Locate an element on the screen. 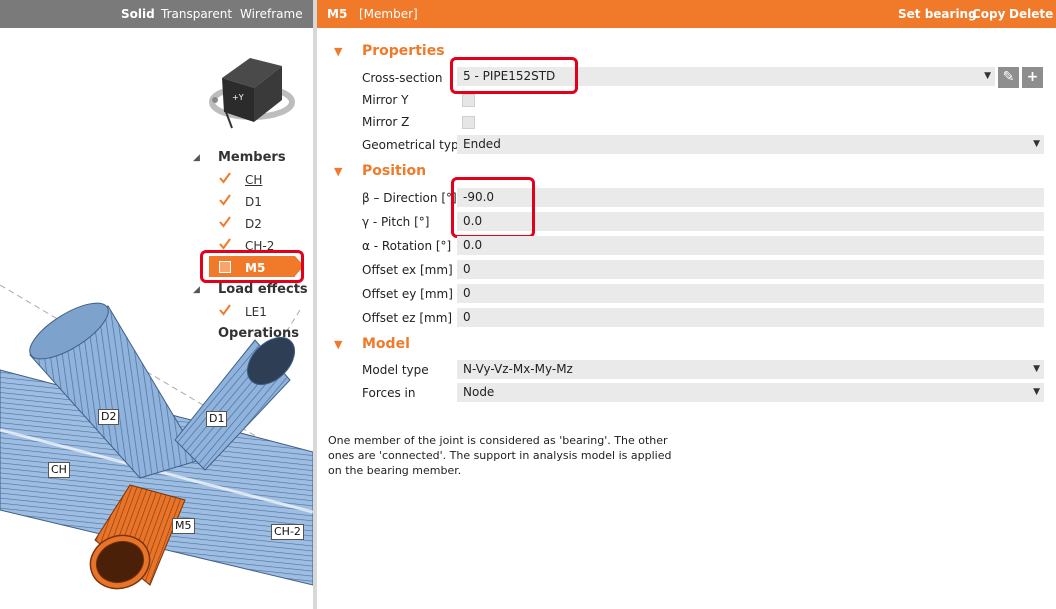 This screenshot has height=609, width=1056. offset-ez-label: Offset ez [mm] is located at coordinates (407, 318).